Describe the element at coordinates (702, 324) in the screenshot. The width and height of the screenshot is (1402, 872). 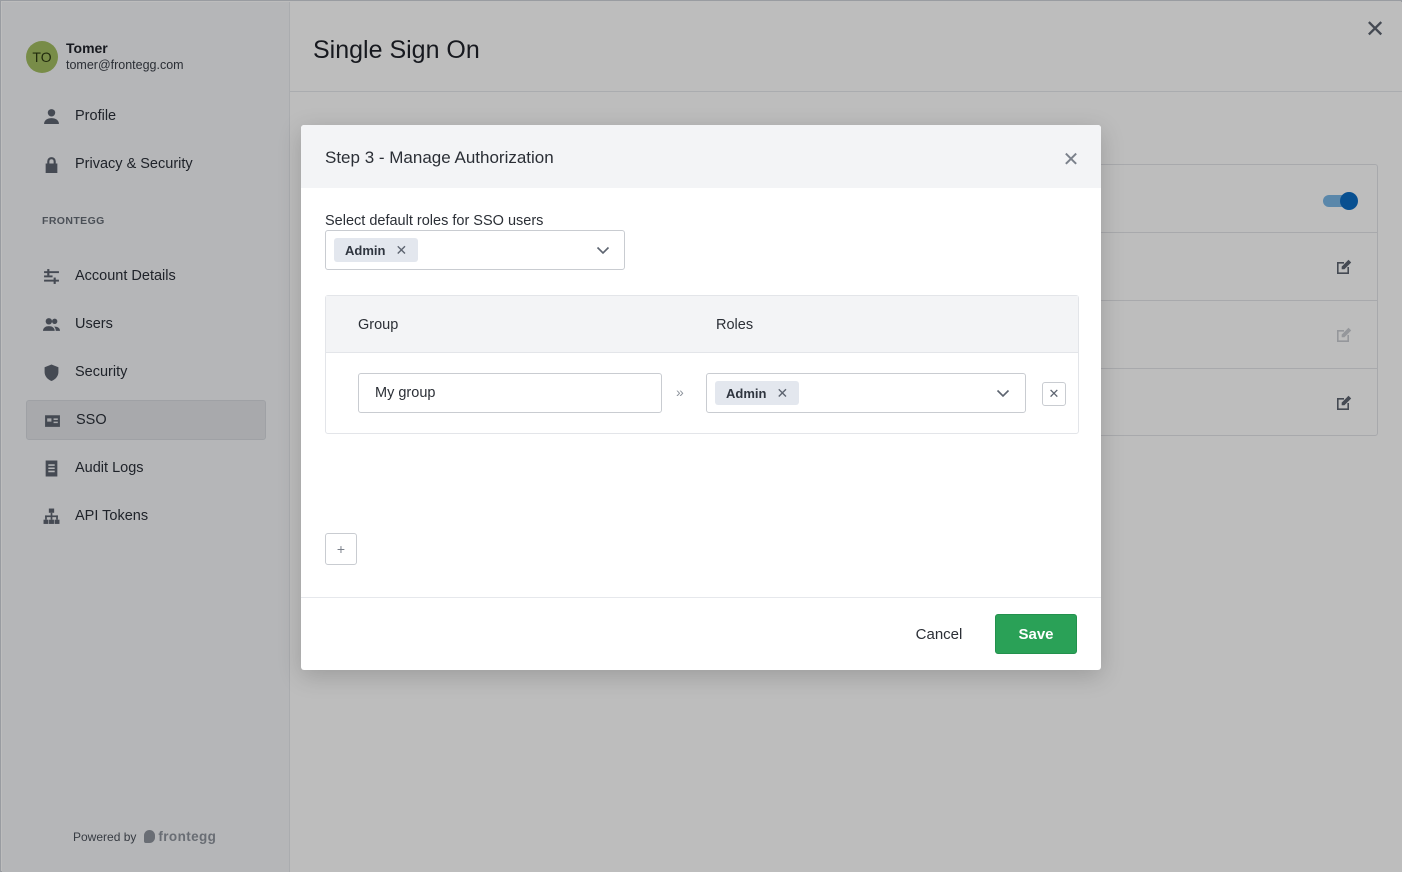
I see `table-header: Group Roles` at that location.